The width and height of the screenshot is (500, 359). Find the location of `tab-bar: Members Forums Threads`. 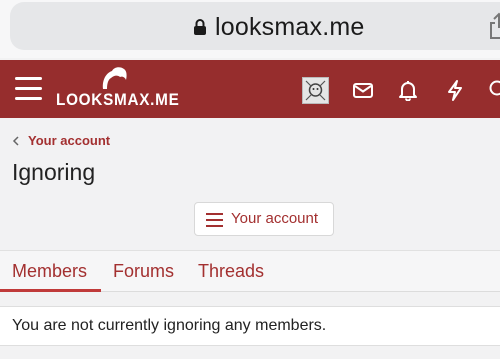

tab-bar: Members Forums Threads is located at coordinates (250, 271).